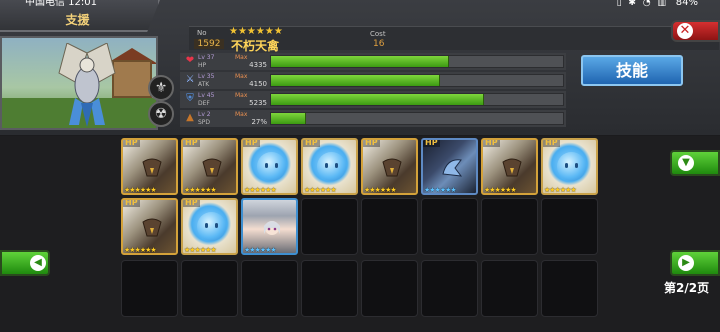 The width and height of the screenshot is (720, 332). I want to click on unit-portrait, so click(79, 83).